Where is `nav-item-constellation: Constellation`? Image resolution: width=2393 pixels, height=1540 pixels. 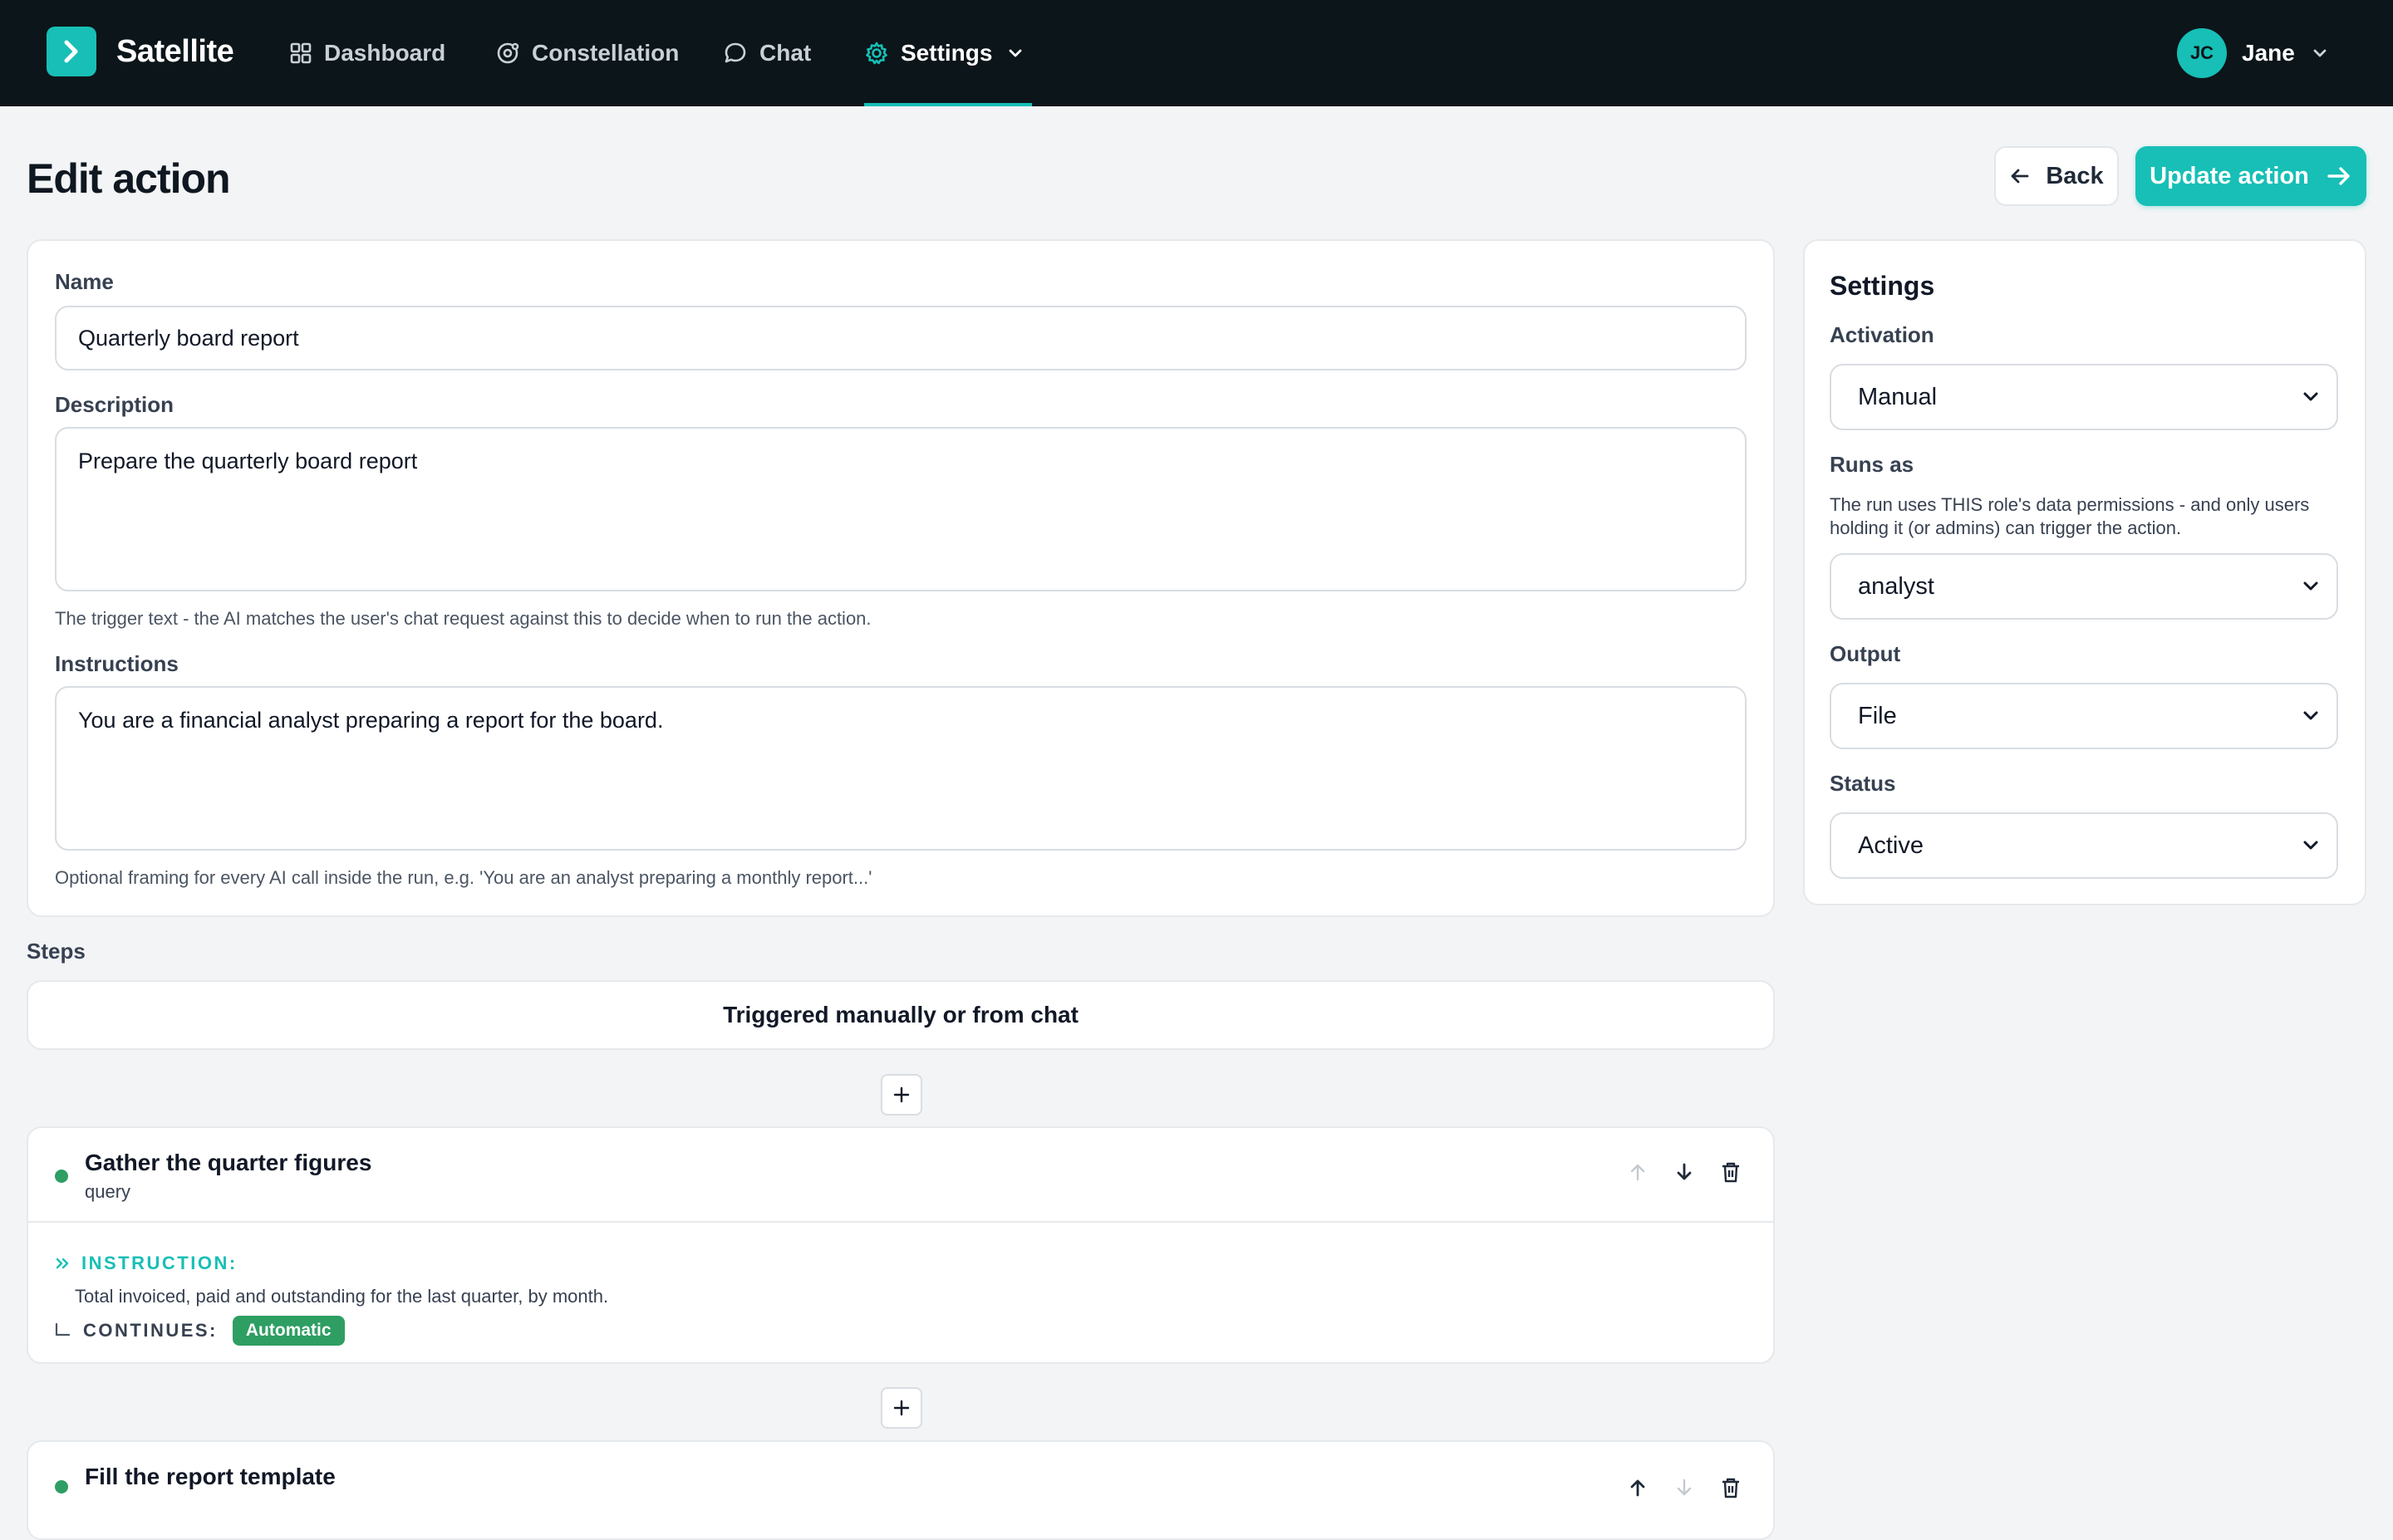
nav-item-constellation: Constellation is located at coordinates (587, 53).